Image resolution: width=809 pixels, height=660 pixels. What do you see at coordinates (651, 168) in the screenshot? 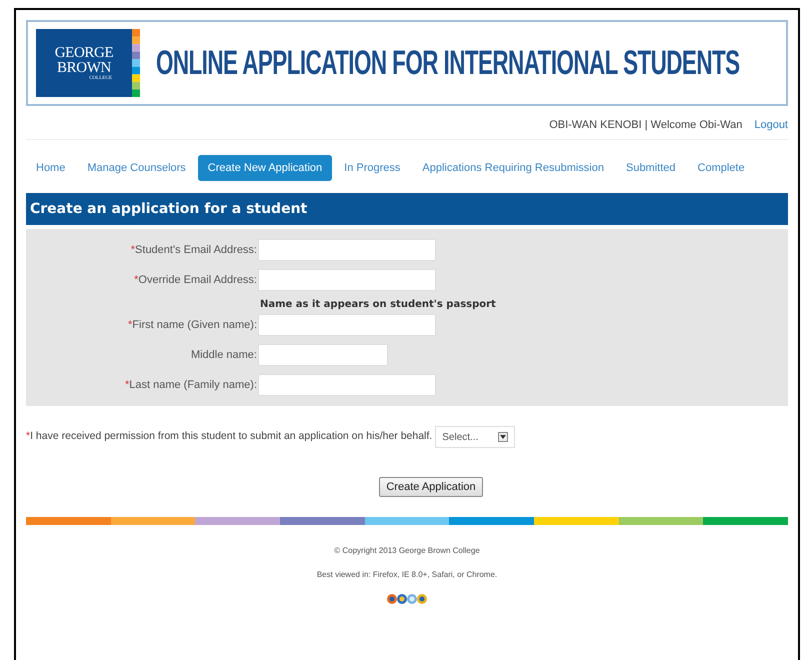
I see `nav-tab: Submitted` at bounding box center [651, 168].